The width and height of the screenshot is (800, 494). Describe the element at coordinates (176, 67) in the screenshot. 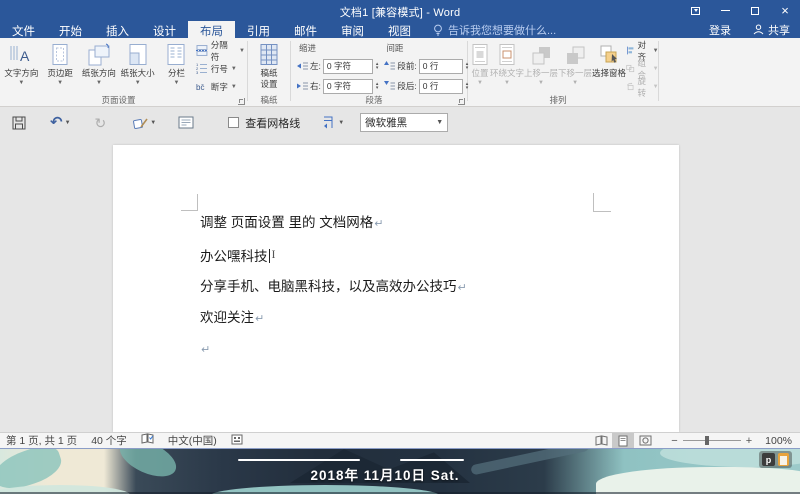

I see `columns-button: 分栏 ▼` at that location.